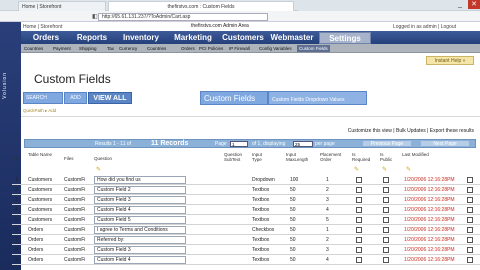 This screenshot has width=480, height=270. What do you see at coordinates (275, 48) in the screenshot?
I see `subnav-config-variables: Config Variables` at bounding box center [275, 48].